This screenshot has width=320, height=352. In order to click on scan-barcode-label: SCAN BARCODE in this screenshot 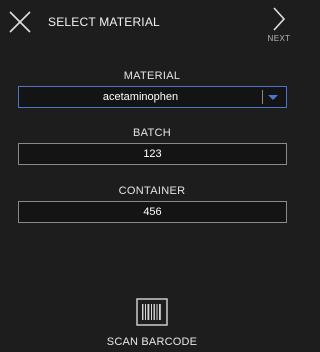, I will do `click(152, 342)`.